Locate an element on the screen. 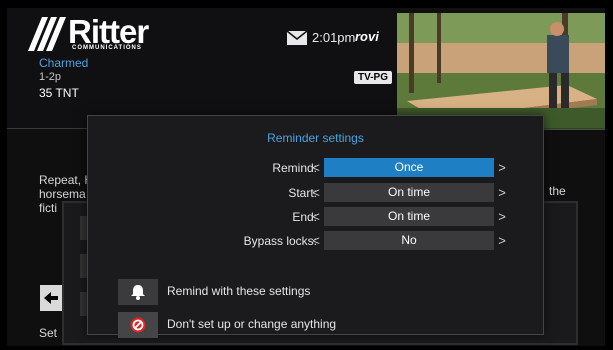  action-label: Don't set up or change anything is located at coordinates (252, 324).